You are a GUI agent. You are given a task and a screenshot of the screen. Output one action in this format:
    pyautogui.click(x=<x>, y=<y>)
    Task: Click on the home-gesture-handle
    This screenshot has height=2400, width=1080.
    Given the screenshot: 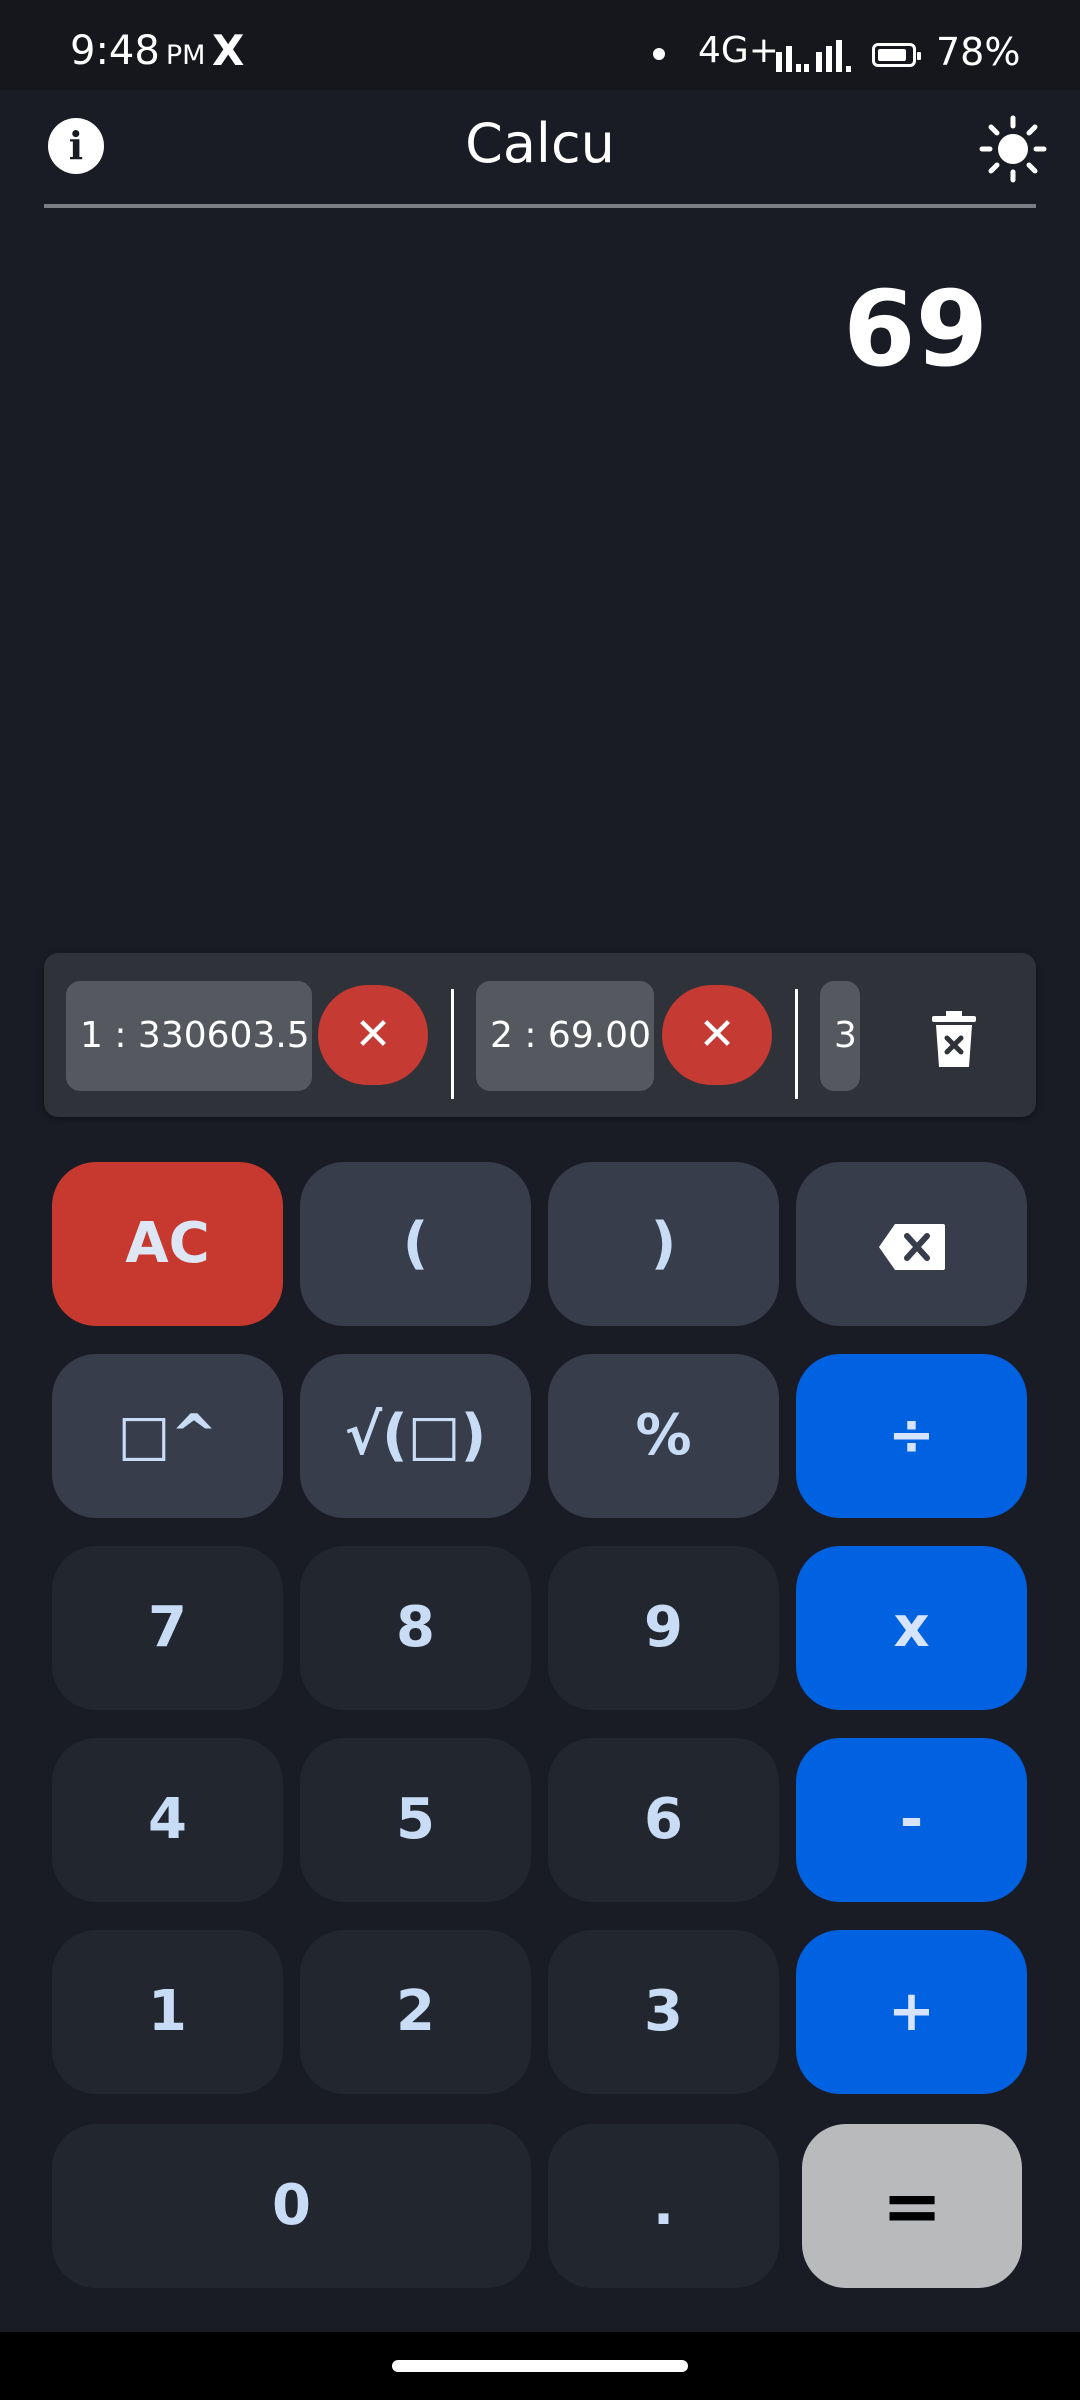 What is the action you would take?
    pyautogui.click(x=540, y=2366)
    